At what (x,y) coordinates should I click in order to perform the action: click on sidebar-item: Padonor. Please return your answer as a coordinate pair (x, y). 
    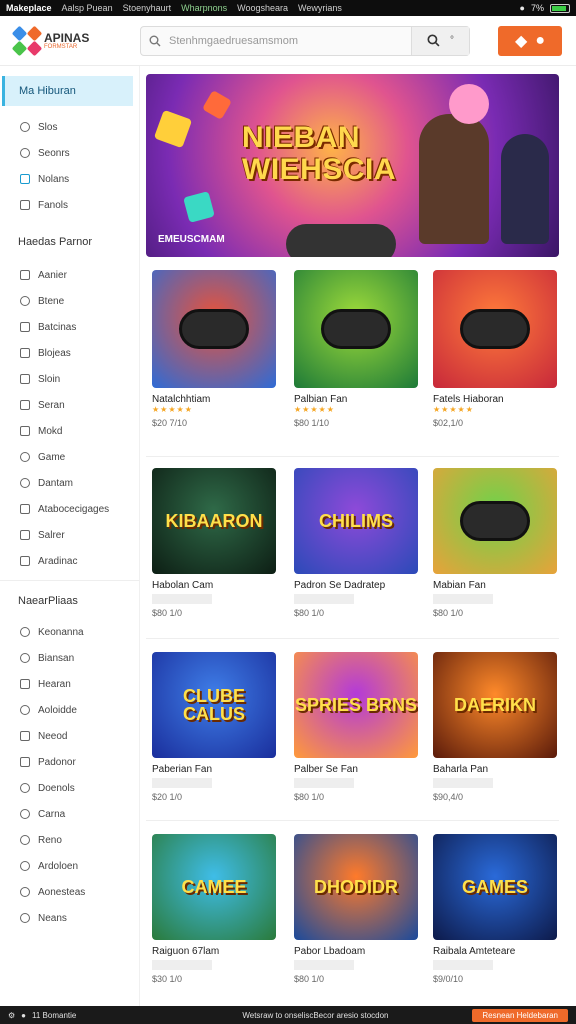
    Looking at the image, I should click on (69, 762).